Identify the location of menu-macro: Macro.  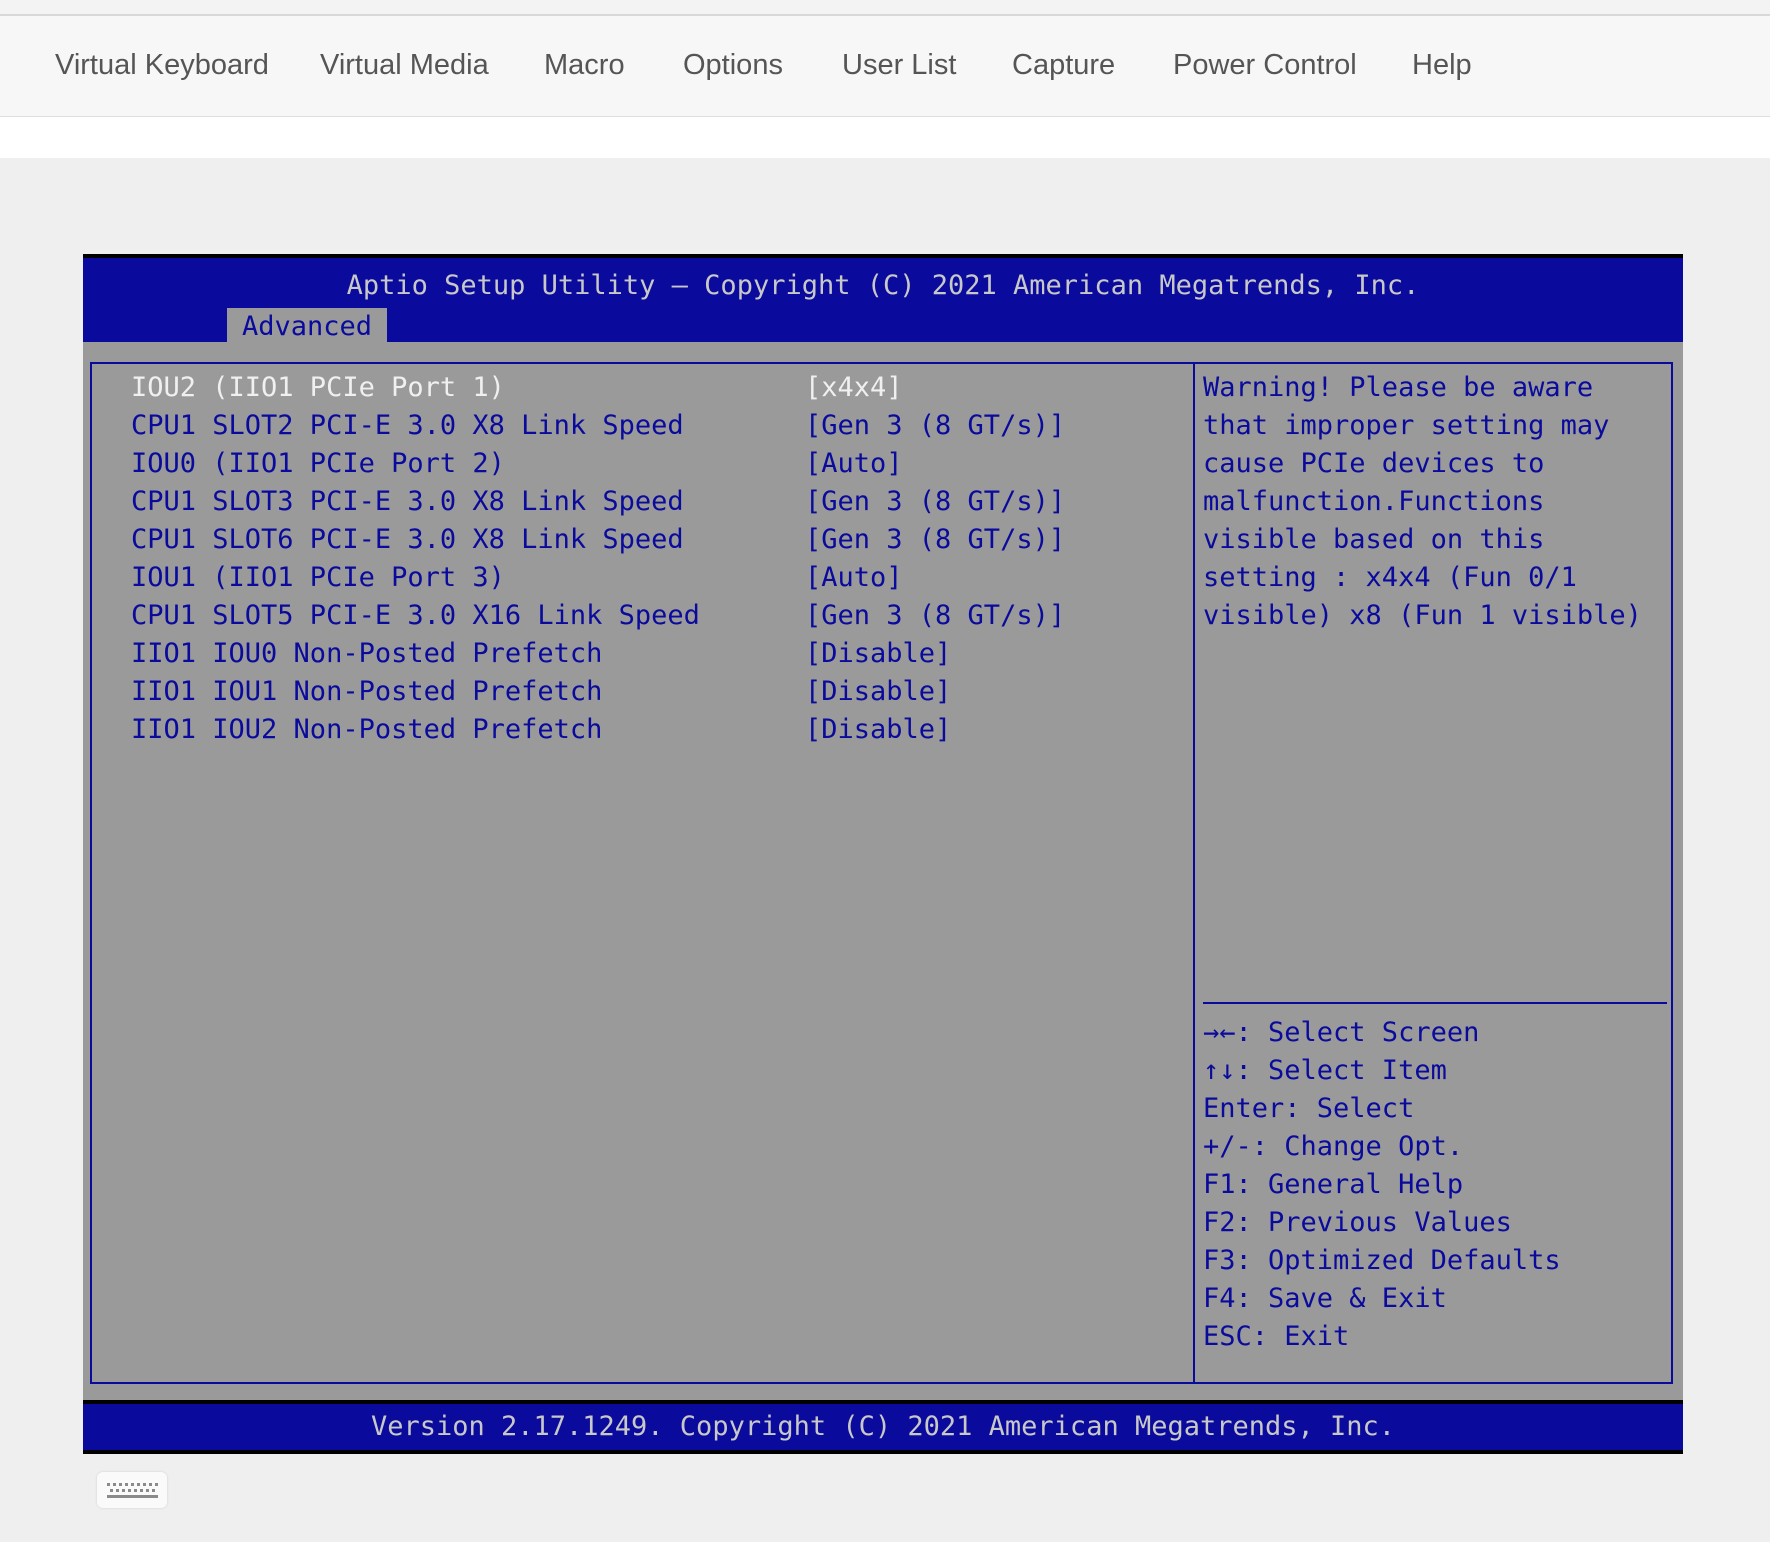
(584, 65).